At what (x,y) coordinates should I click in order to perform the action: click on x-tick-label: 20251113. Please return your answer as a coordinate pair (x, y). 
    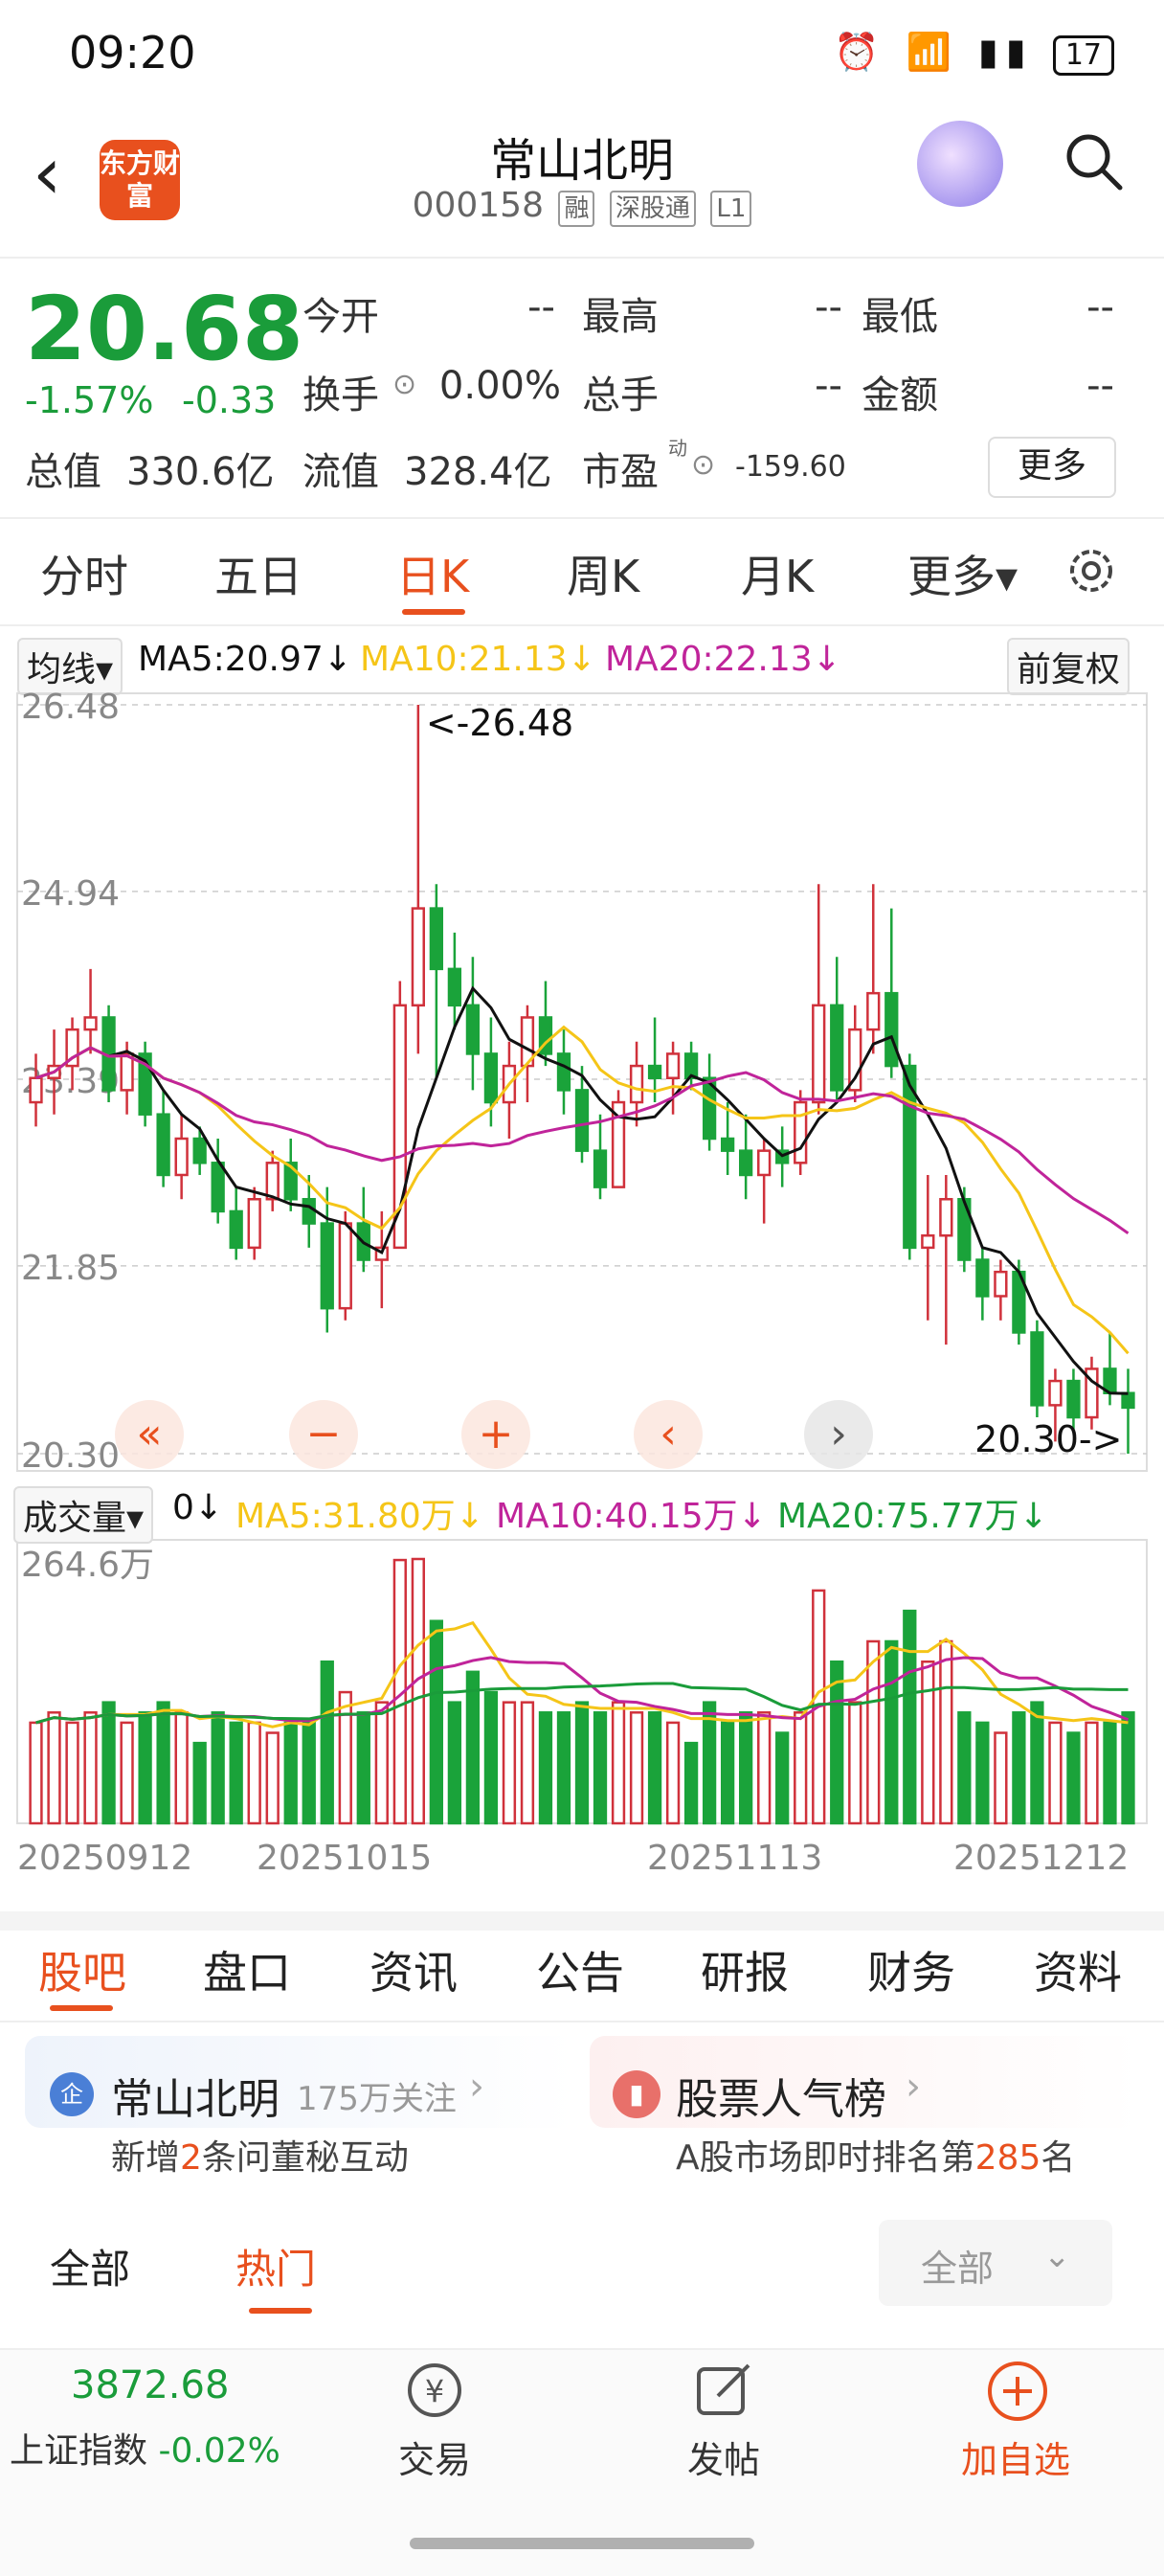
    Looking at the image, I should click on (734, 1858).